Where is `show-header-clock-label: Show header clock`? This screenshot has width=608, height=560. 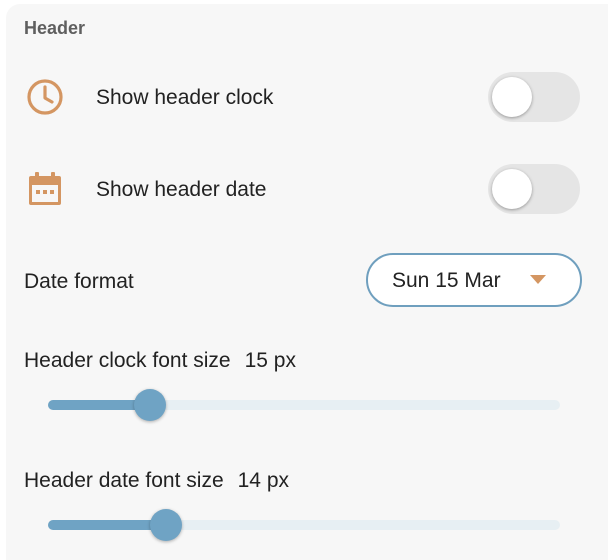
show-header-clock-label: Show header clock is located at coordinates (185, 97).